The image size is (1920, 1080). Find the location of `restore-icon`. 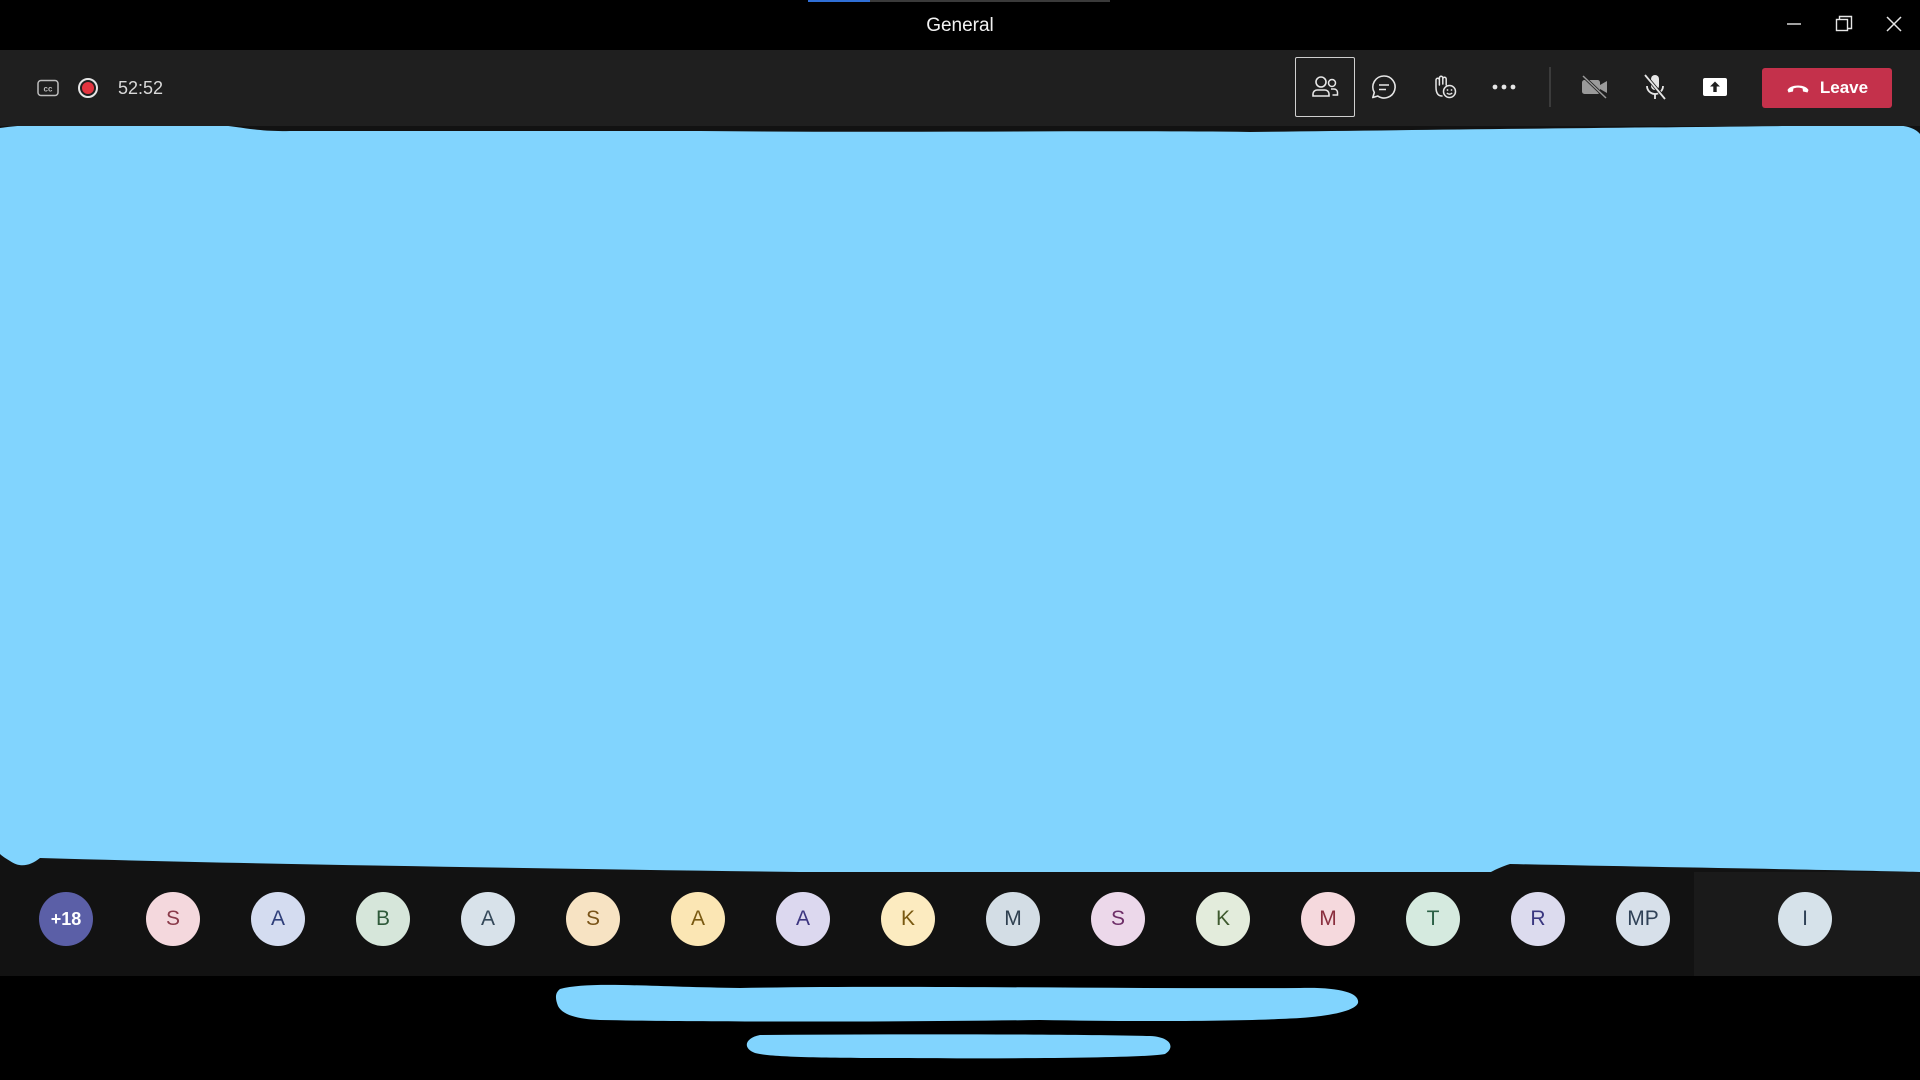

restore-icon is located at coordinates (1844, 23).